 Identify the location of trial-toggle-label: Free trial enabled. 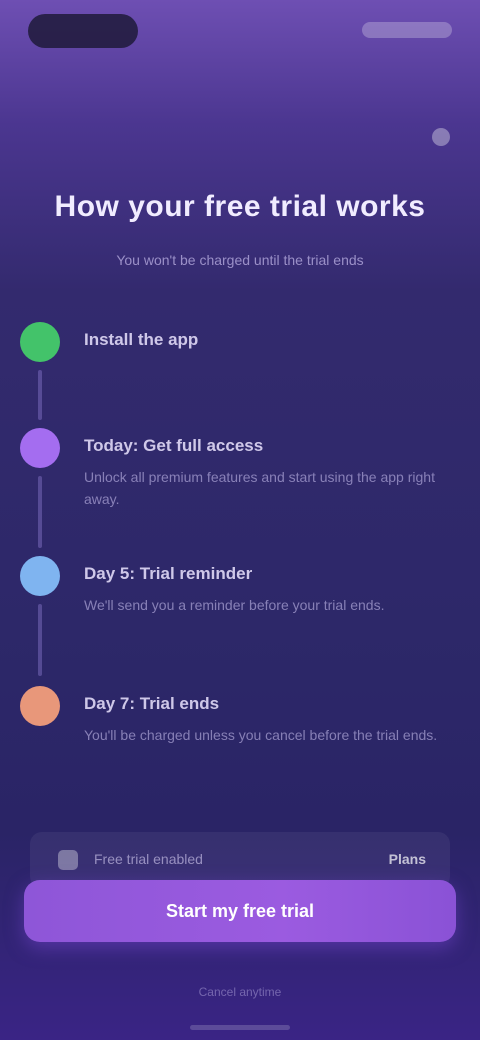
(148, 859).